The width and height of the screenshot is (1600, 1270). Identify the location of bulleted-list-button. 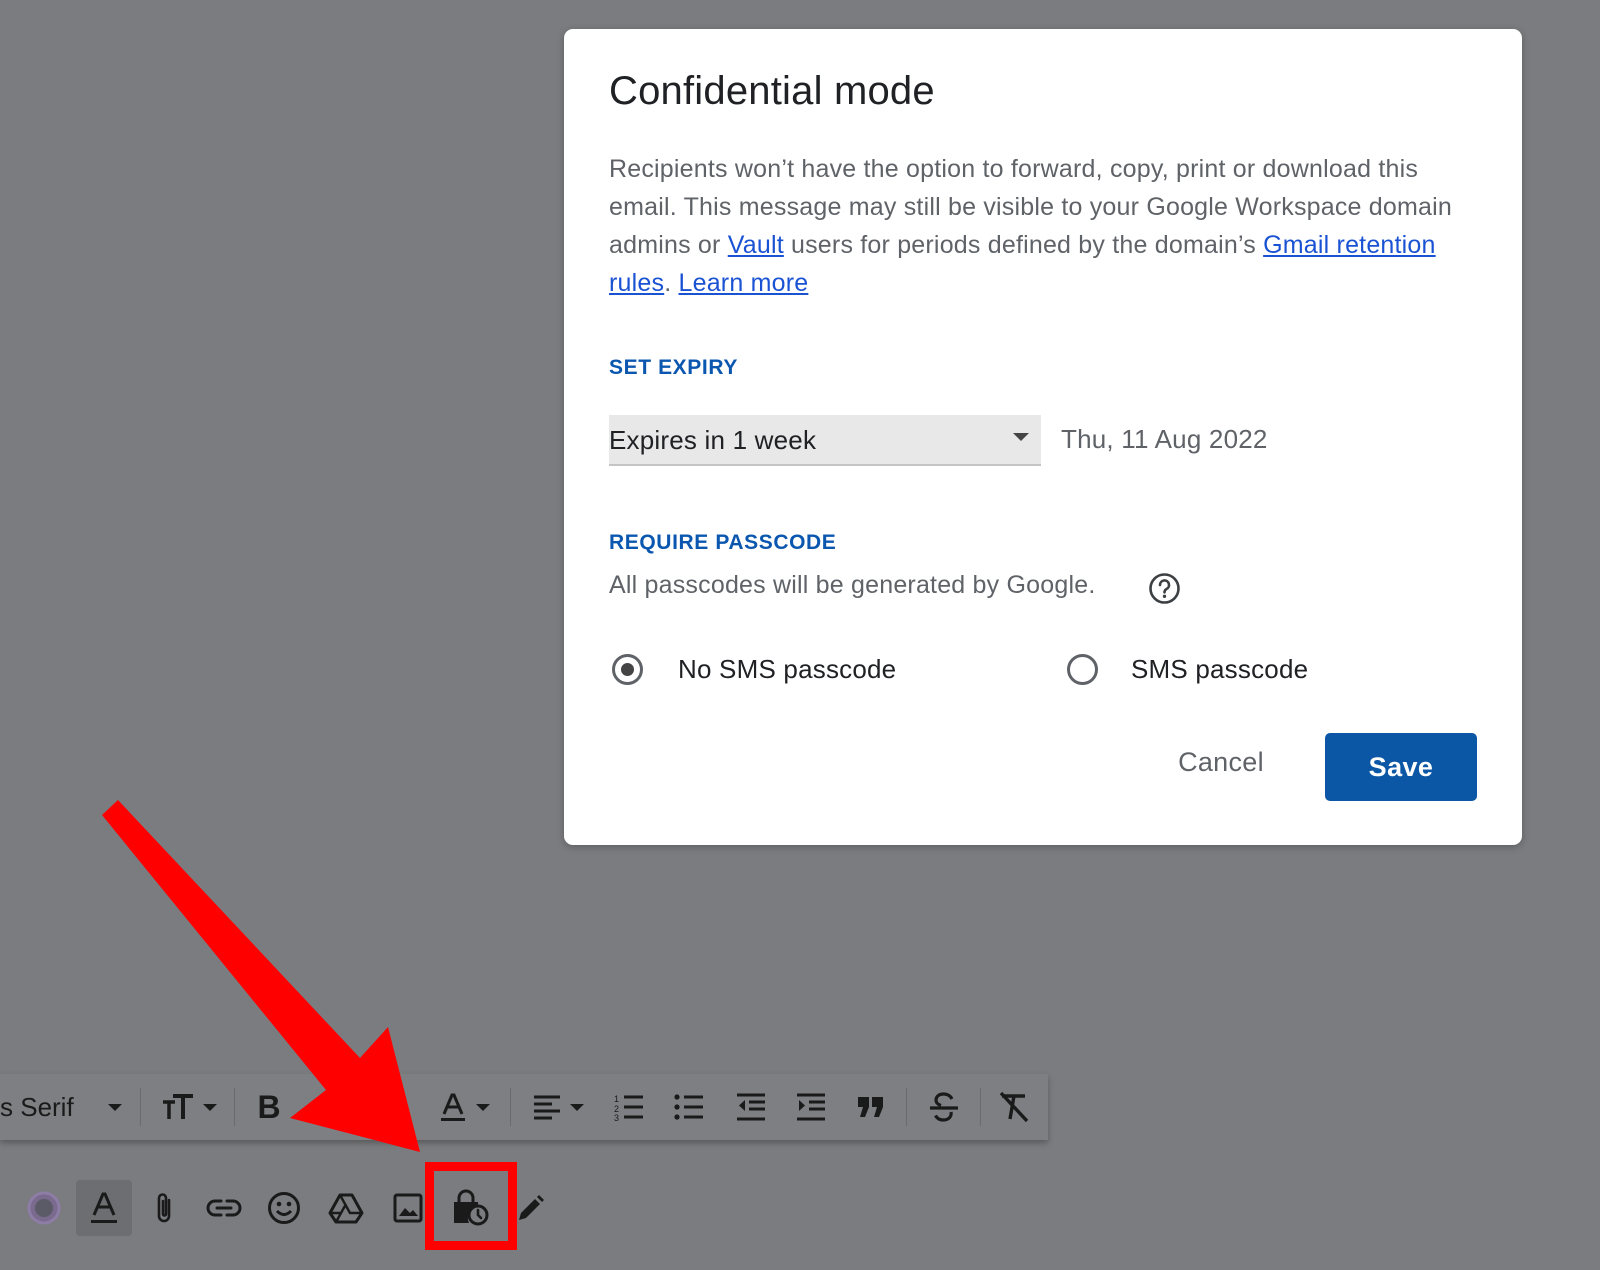
(689, 1107).